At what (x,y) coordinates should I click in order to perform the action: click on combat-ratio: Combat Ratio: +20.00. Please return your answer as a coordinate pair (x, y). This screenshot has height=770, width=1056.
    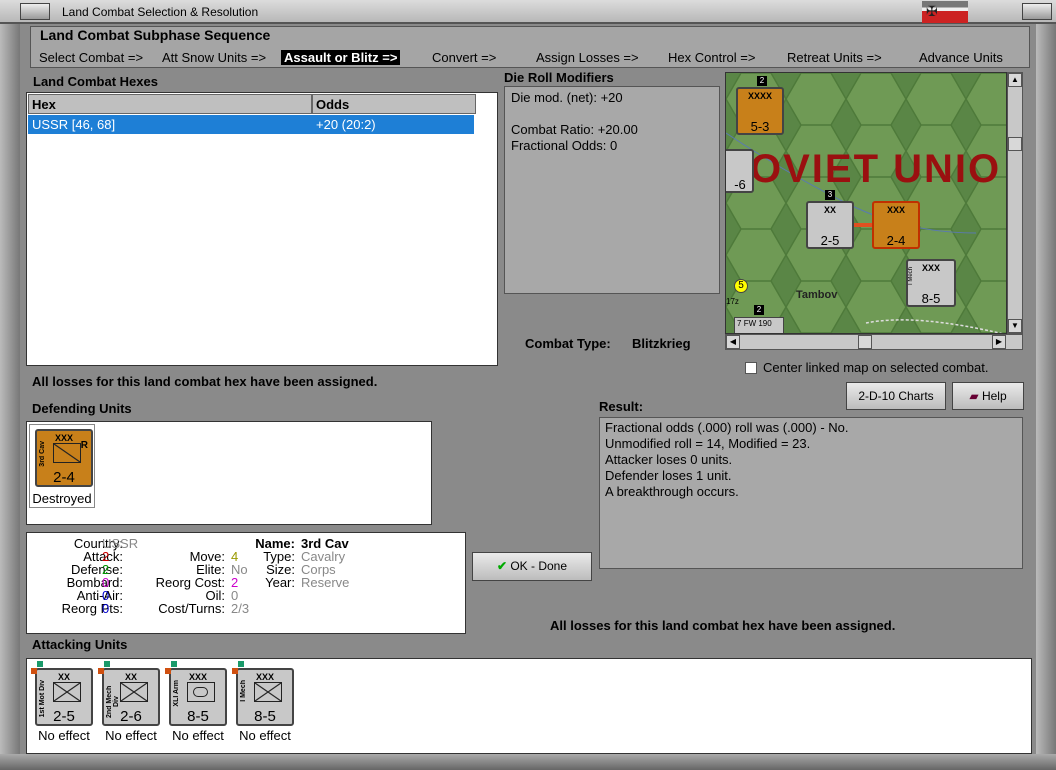
    Looking at the image, I should click on (574, 129).